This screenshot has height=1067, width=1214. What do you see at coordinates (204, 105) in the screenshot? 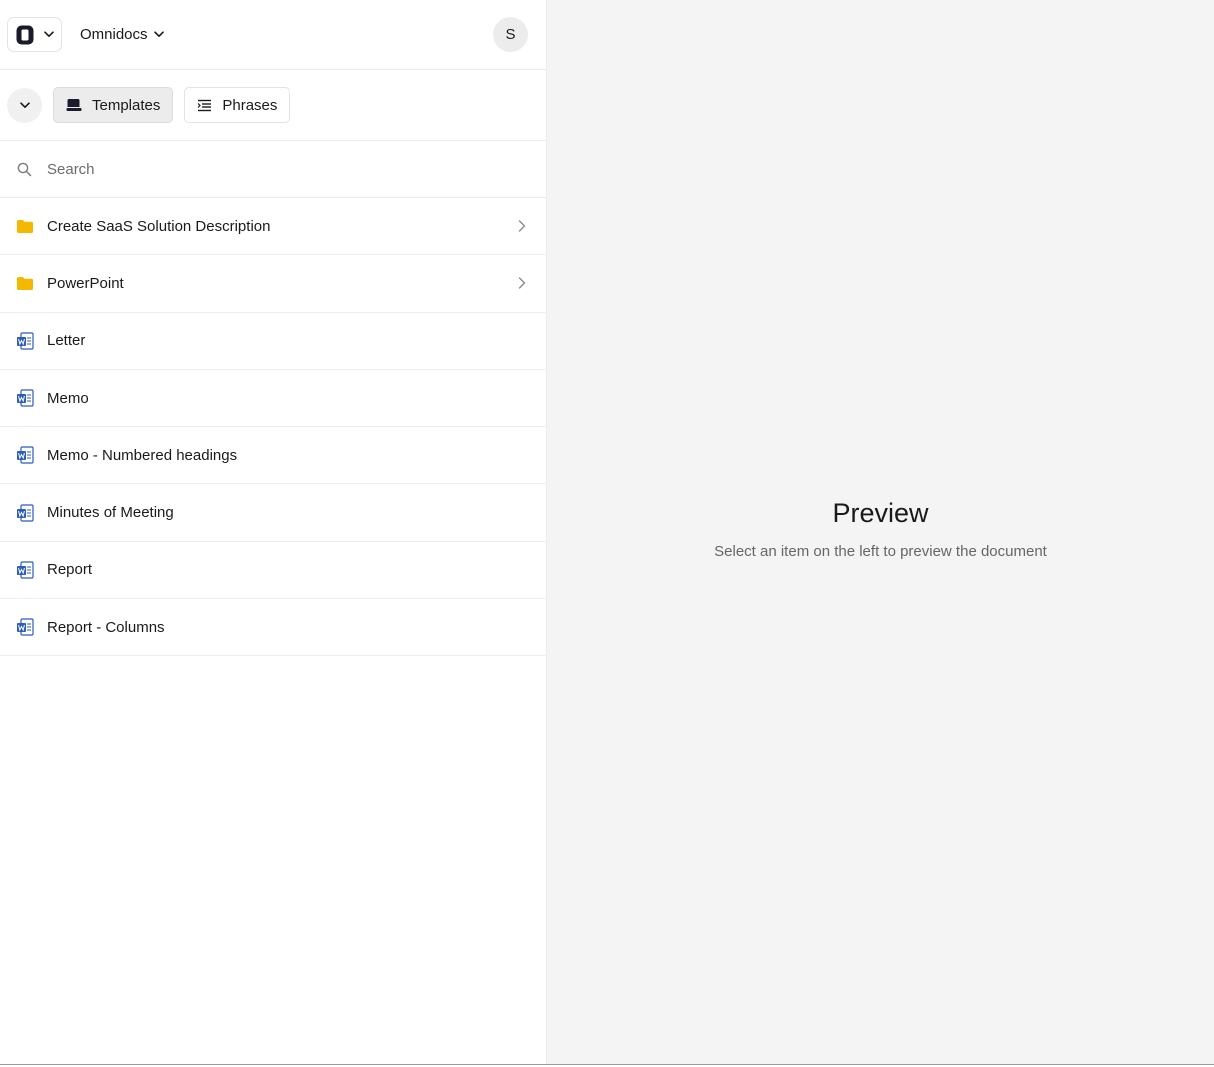
I see `phrases-icon` at bounding box center [204, 105].